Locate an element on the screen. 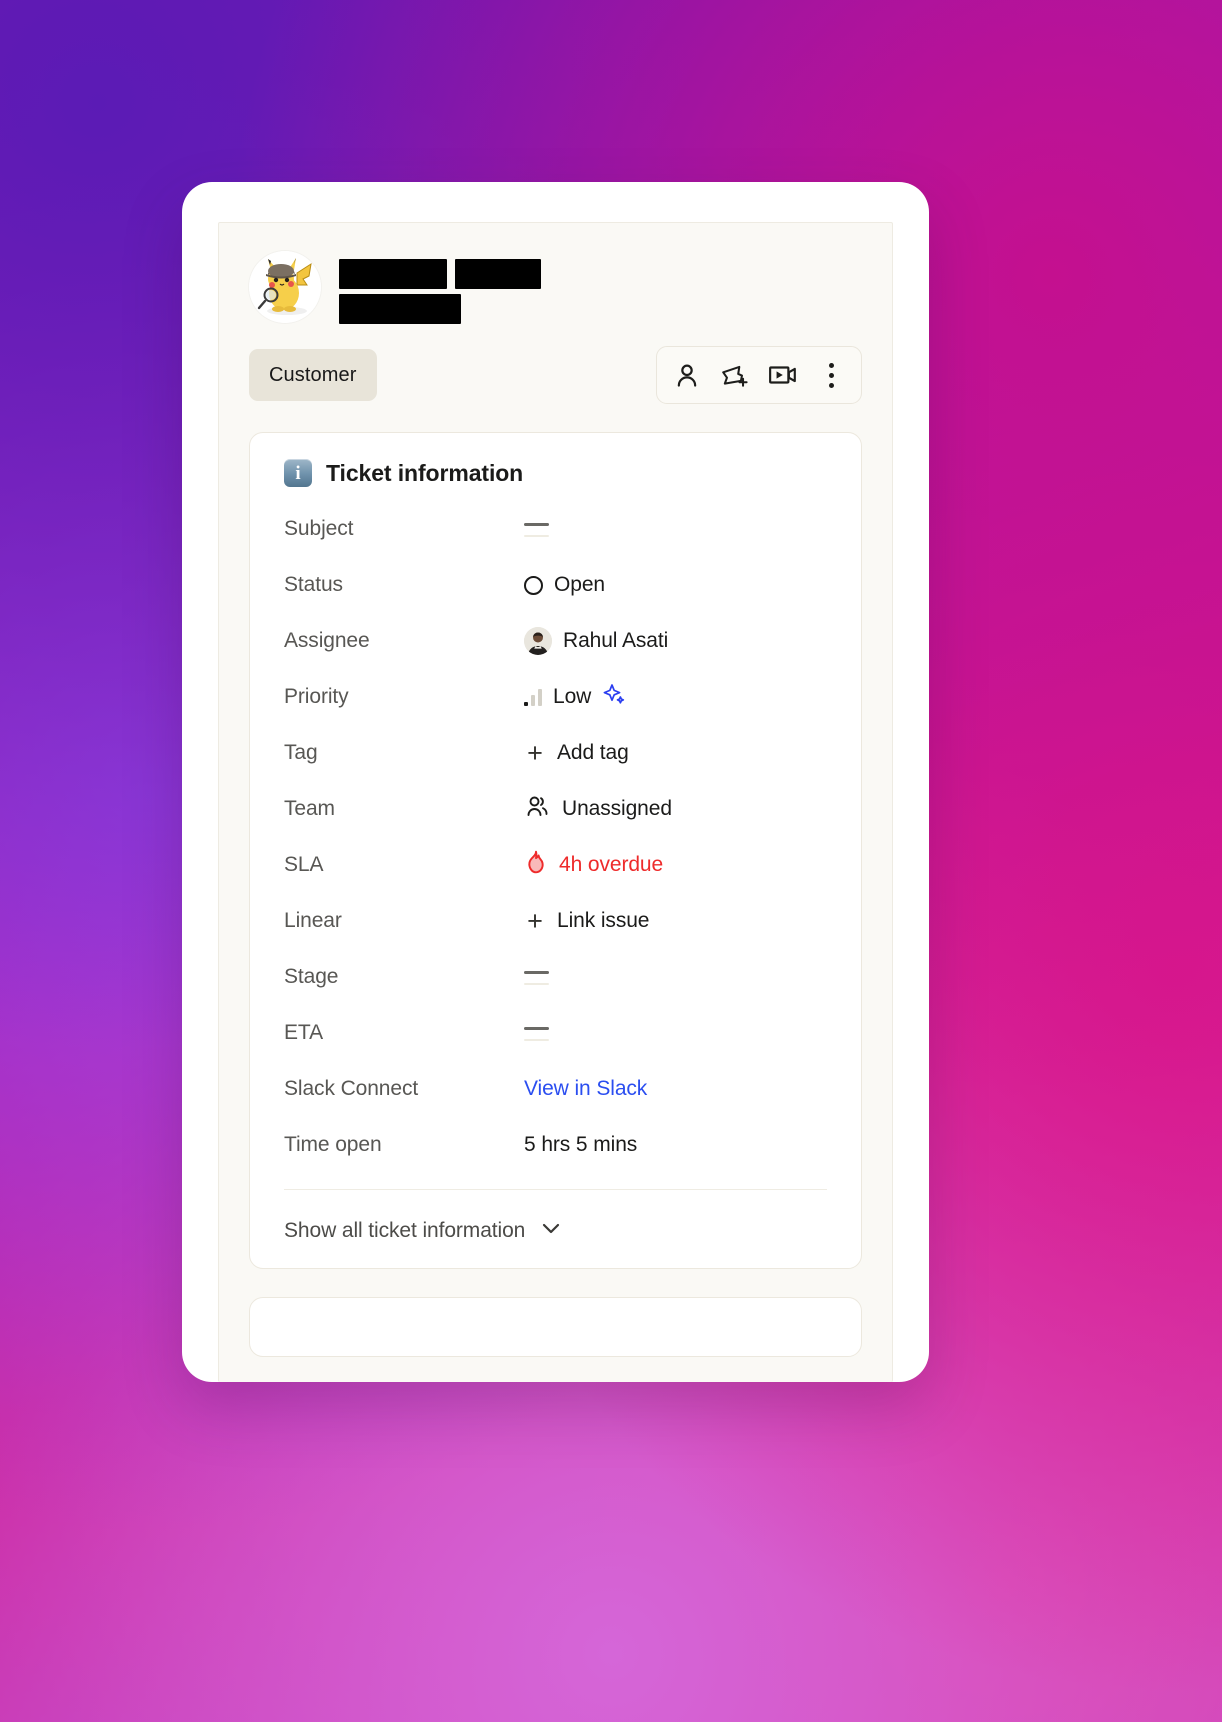 The width and height of the screenshot is (1222, 1722). ticket-row-subject: Subject is located at coordinates (555, 529).